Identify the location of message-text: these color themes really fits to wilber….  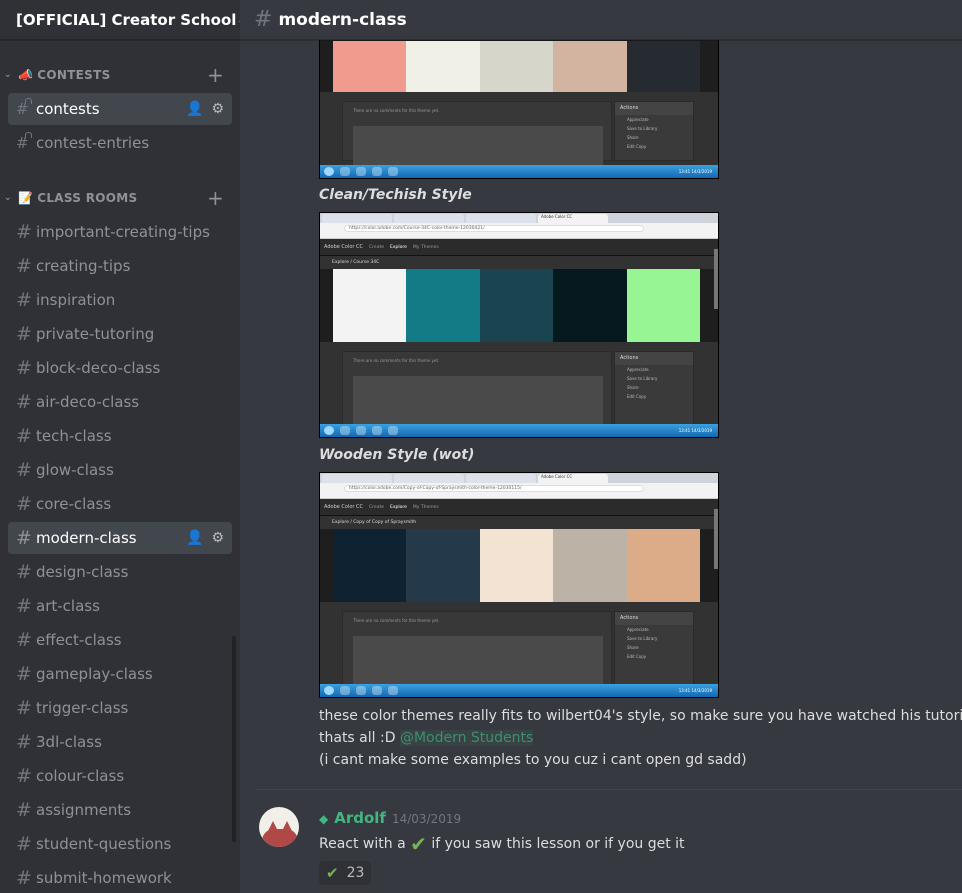
(640, 716).